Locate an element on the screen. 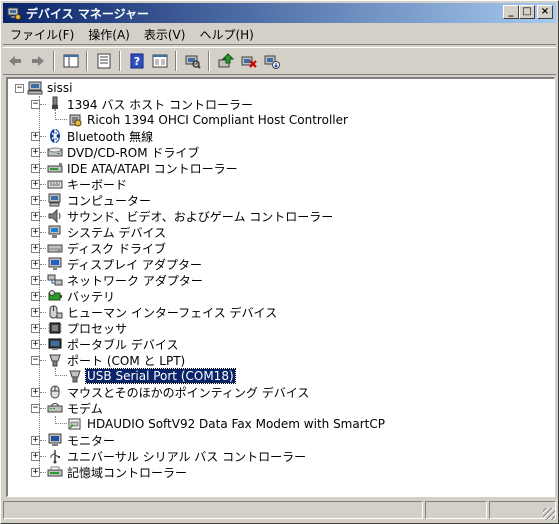 Image resolution: width=559 pixels, height=524 pixels. resize-grip is located at coordinates (549, 514).